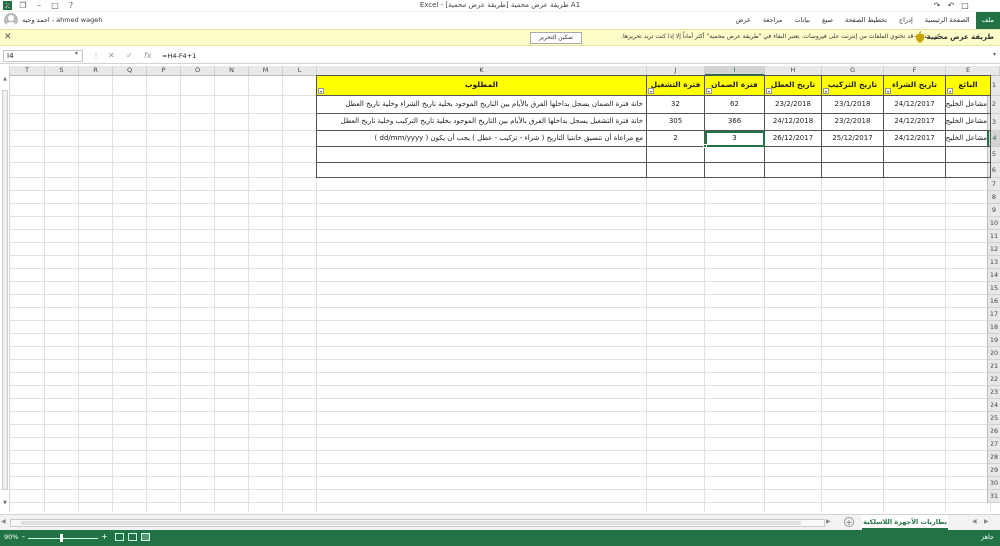  Describe the element at coordinates (827, 20) in the screenshot. I see `tab-formulas: صيغ` at that location.